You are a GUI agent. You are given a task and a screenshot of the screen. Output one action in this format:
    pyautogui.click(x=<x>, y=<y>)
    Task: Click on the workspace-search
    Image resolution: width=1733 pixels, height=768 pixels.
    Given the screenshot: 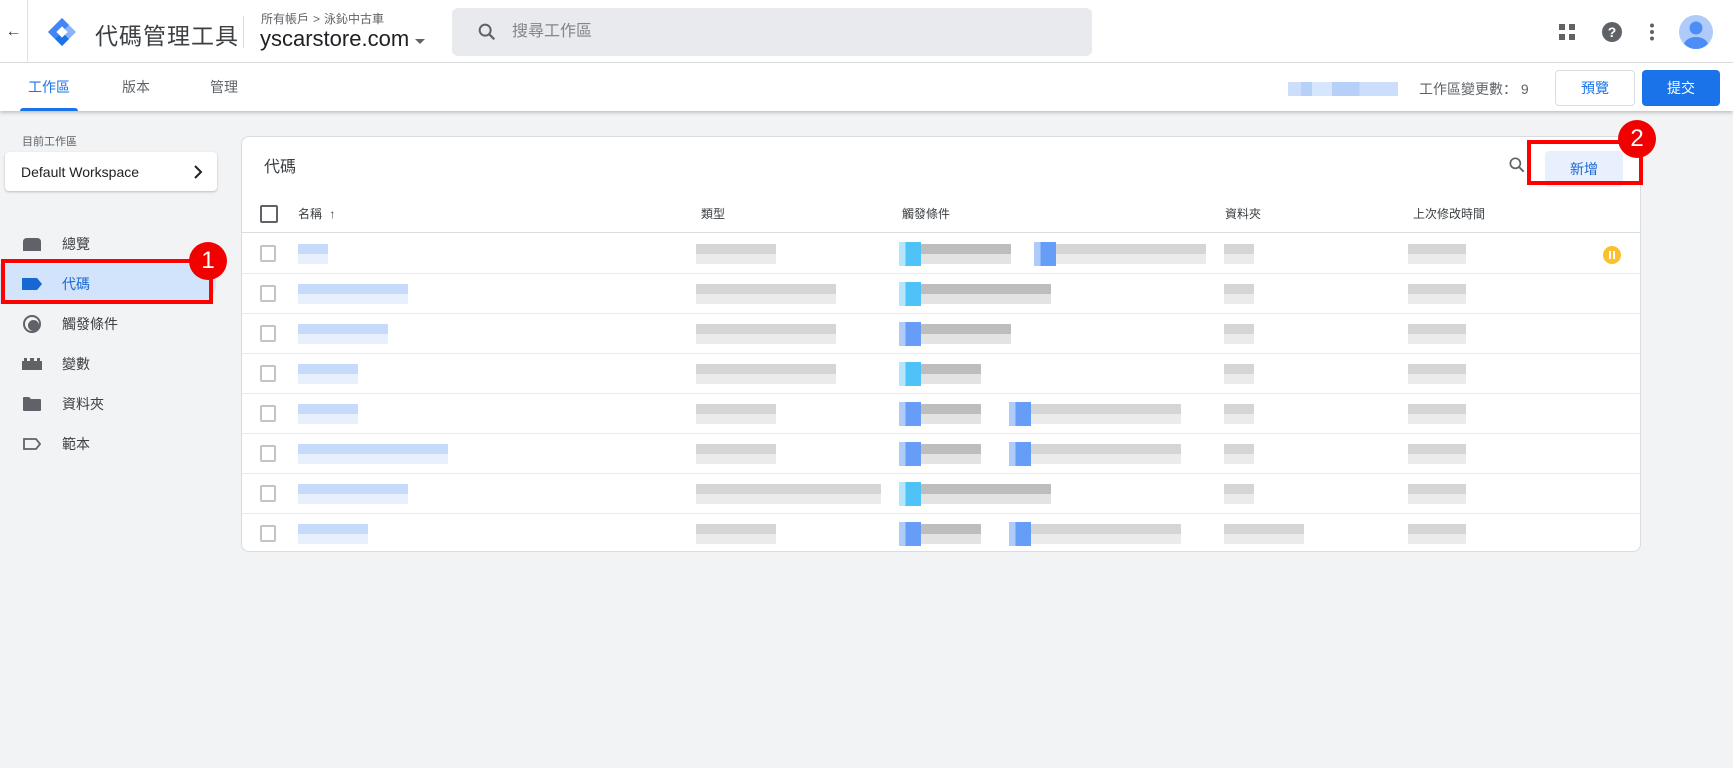 What is the action you would take?
    pyautogui.click(x=772, y=32)
    